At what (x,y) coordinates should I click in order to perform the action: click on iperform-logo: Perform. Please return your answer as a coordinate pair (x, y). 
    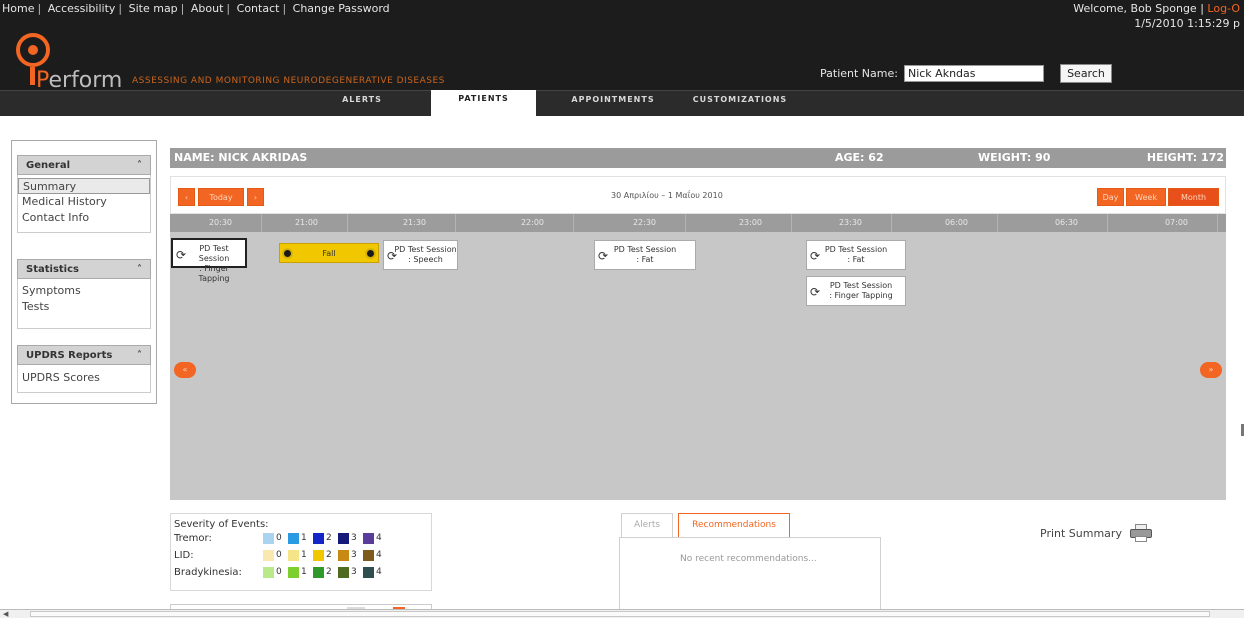
    Looking at the image, I should click on (76, 63).